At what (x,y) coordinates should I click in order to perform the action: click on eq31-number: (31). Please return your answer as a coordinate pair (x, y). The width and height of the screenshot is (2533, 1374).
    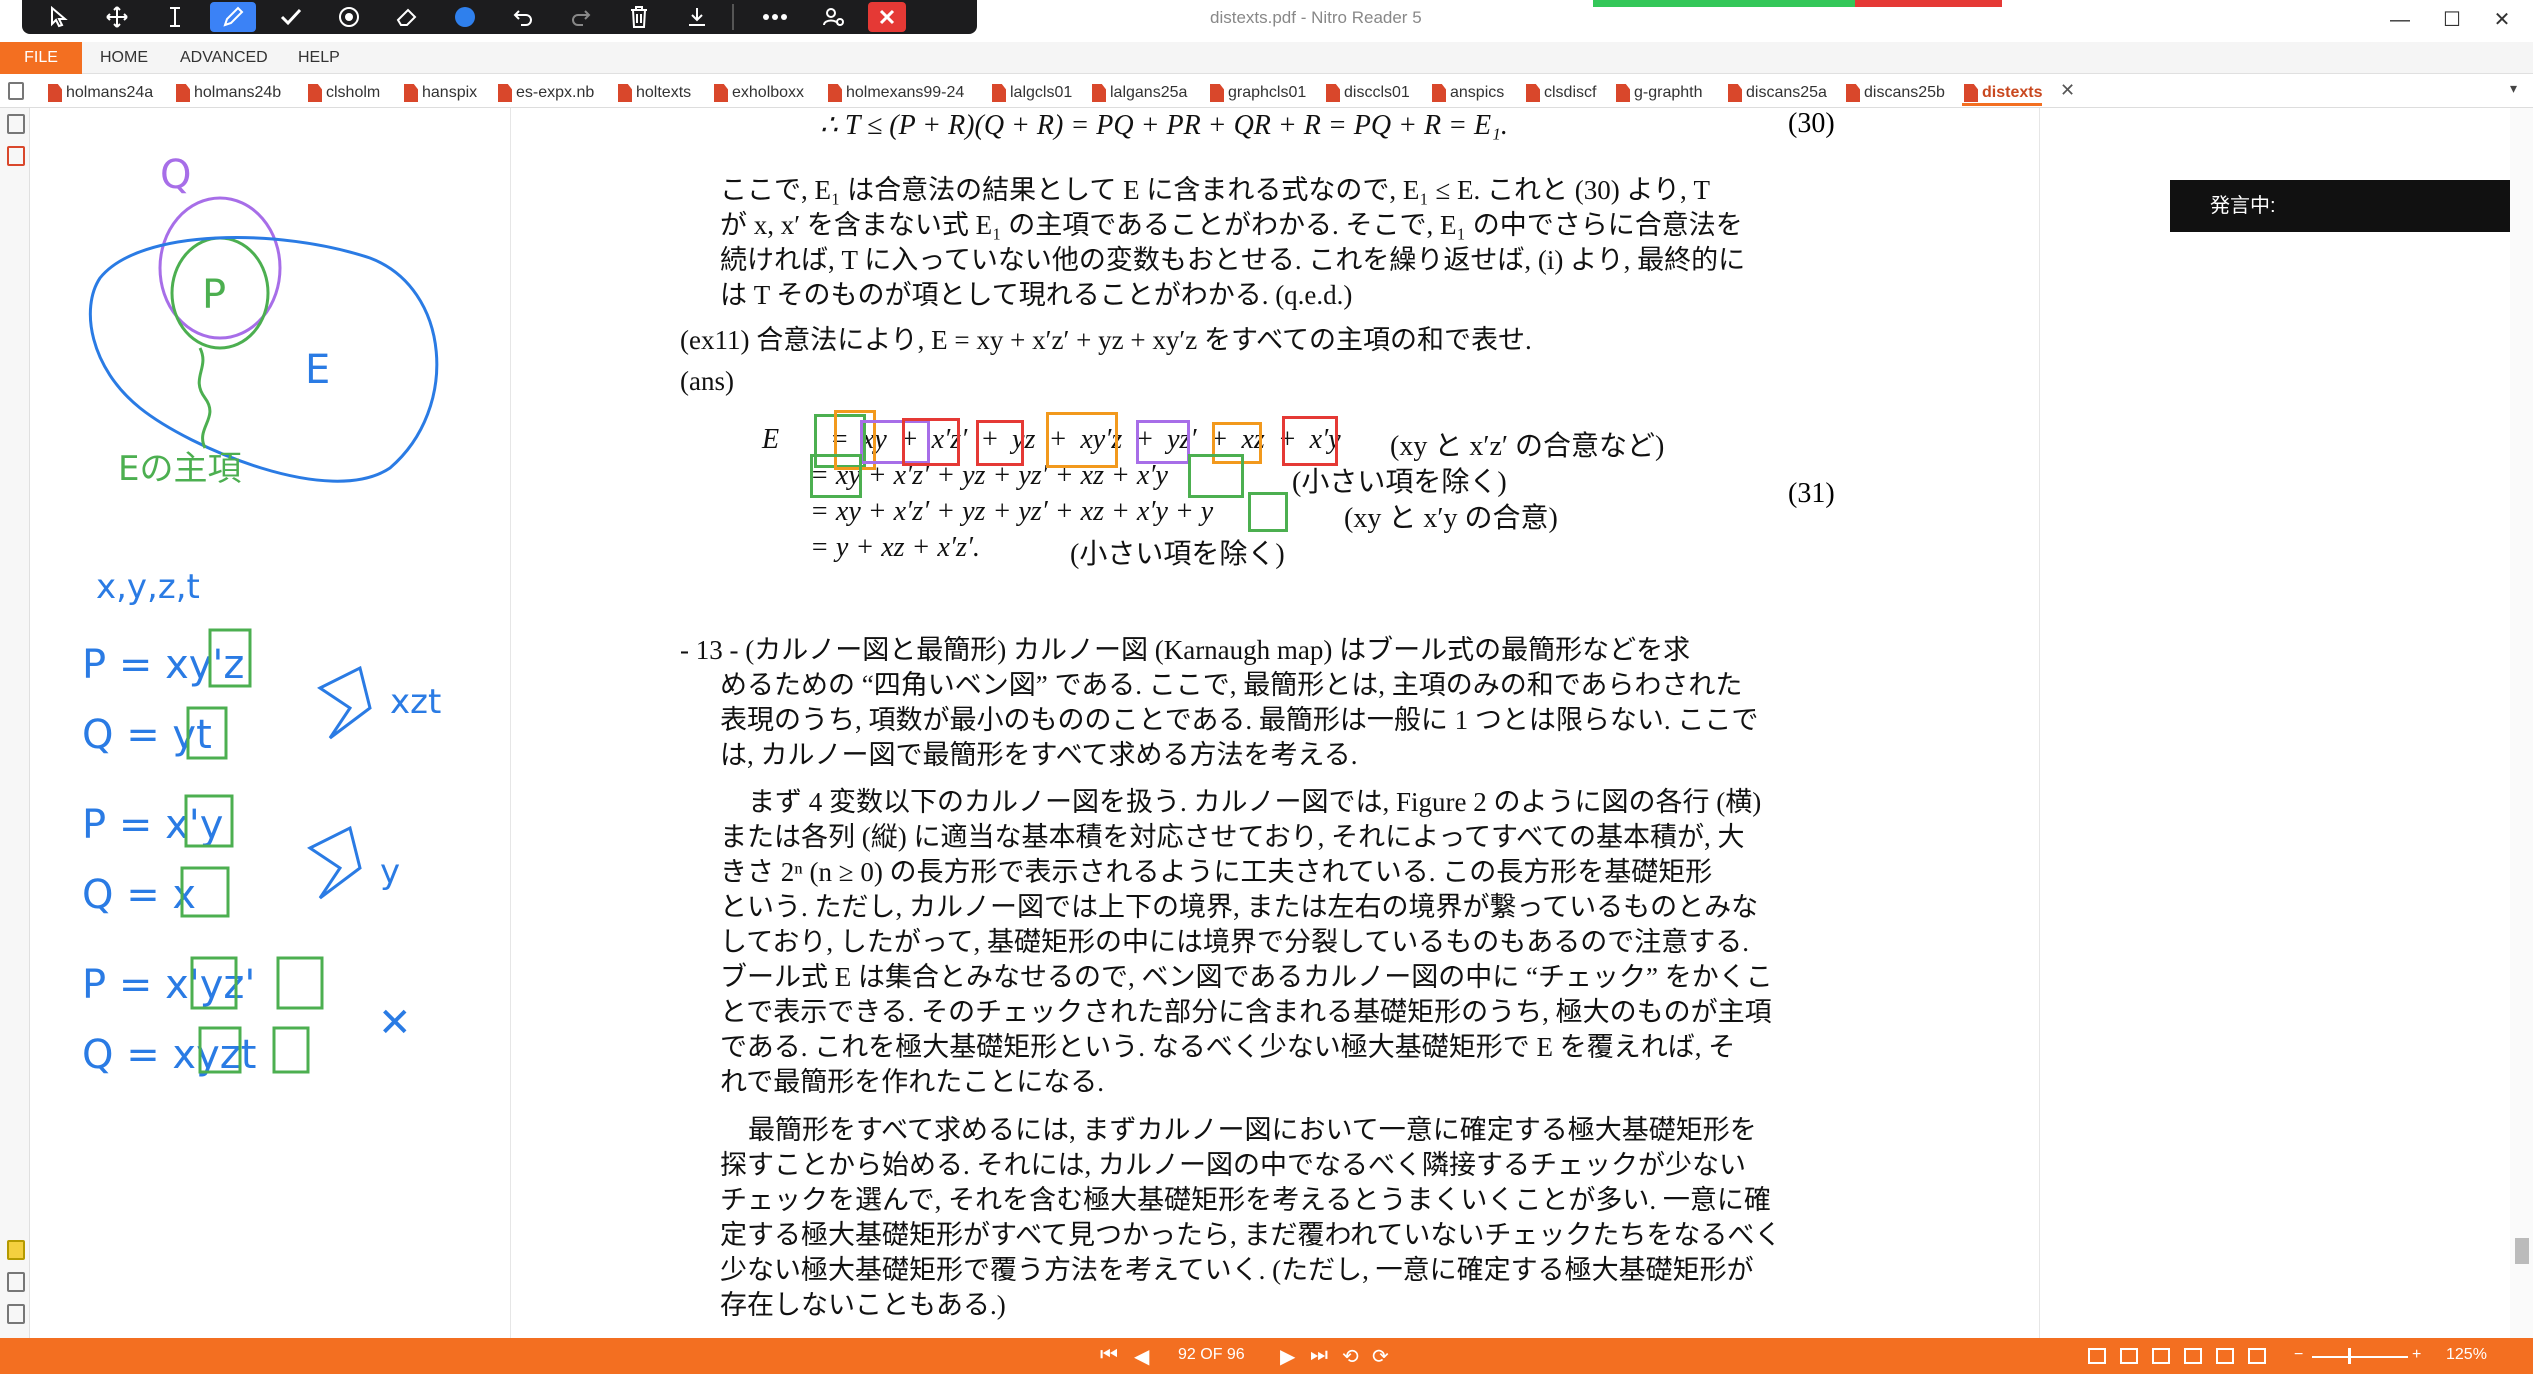
    Looking at the image, I should click on (1811, 493).